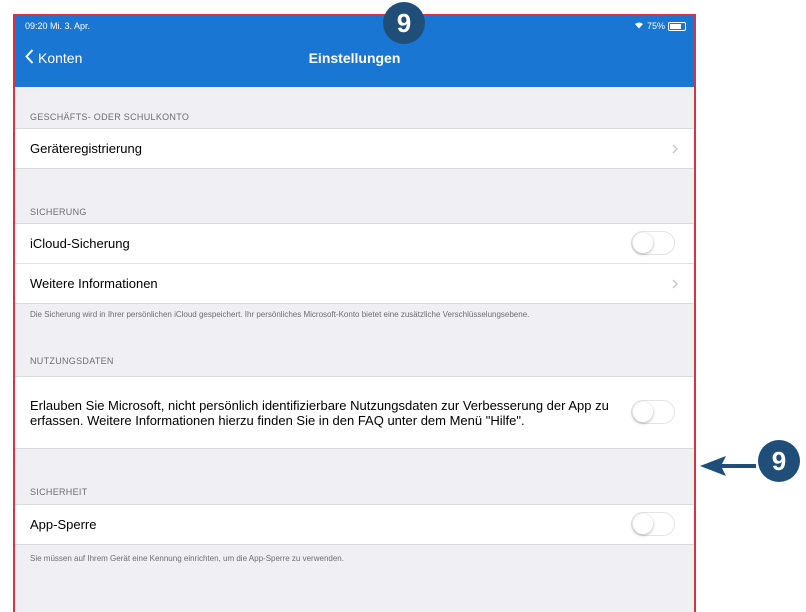  Describe the element at coordinates (354, 58) in the screenshot. I see `page-title: Einstellungen` at that location.